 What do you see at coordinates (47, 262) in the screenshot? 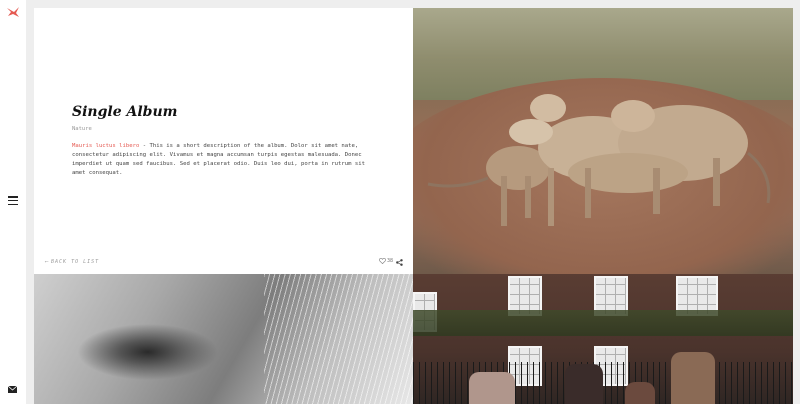
I see `arrow-left-icon: ⟵` at bounding box center [47, 262].